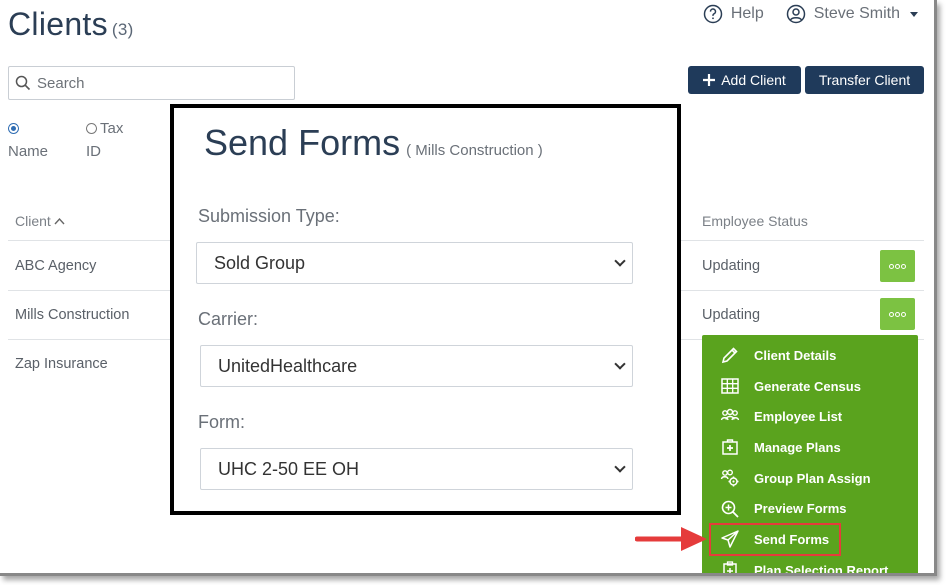 The image size is (947, 585). What do you see at coordinates (709, 80) in the screenshot?
I see `plus-icon` at bounding box center [709, 80].